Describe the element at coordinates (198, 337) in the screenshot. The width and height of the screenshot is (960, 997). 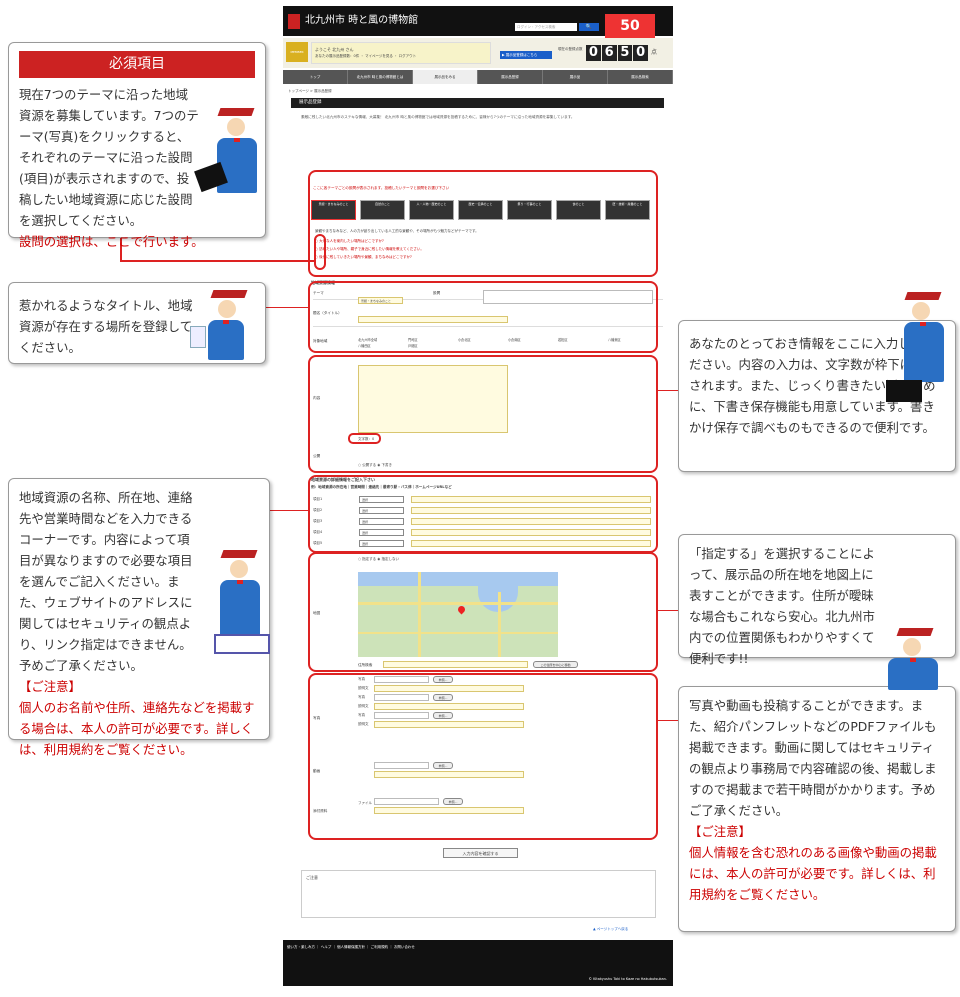
I see `paper-icon` at that location.